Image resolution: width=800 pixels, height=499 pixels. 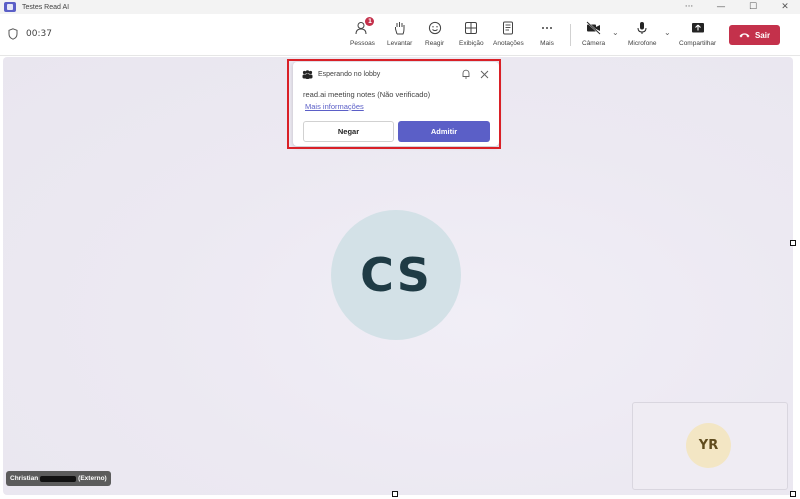 I want to click on grid-view-icon, so click(x=471, y=28).